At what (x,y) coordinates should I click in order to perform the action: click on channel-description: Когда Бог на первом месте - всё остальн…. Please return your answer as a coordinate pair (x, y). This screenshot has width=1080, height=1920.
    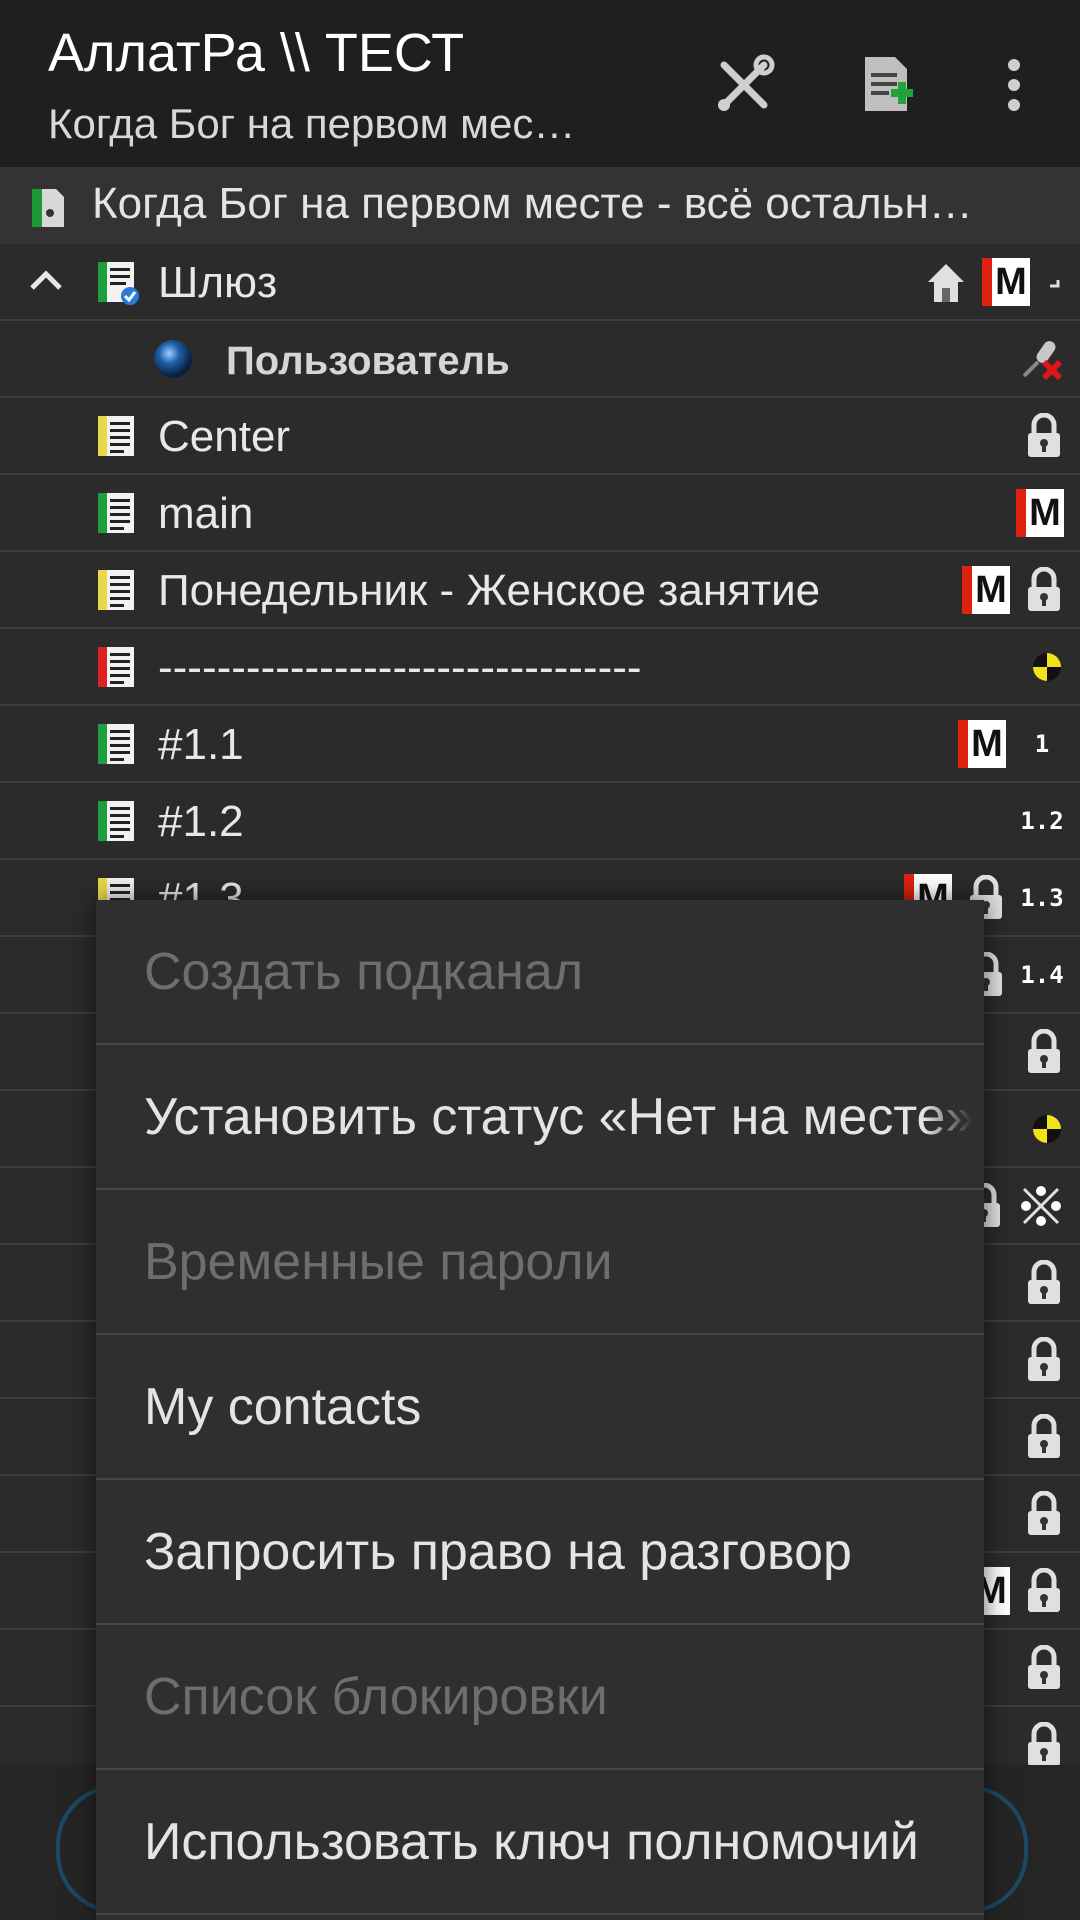
    Looking at the image, I should click on (532, 203).